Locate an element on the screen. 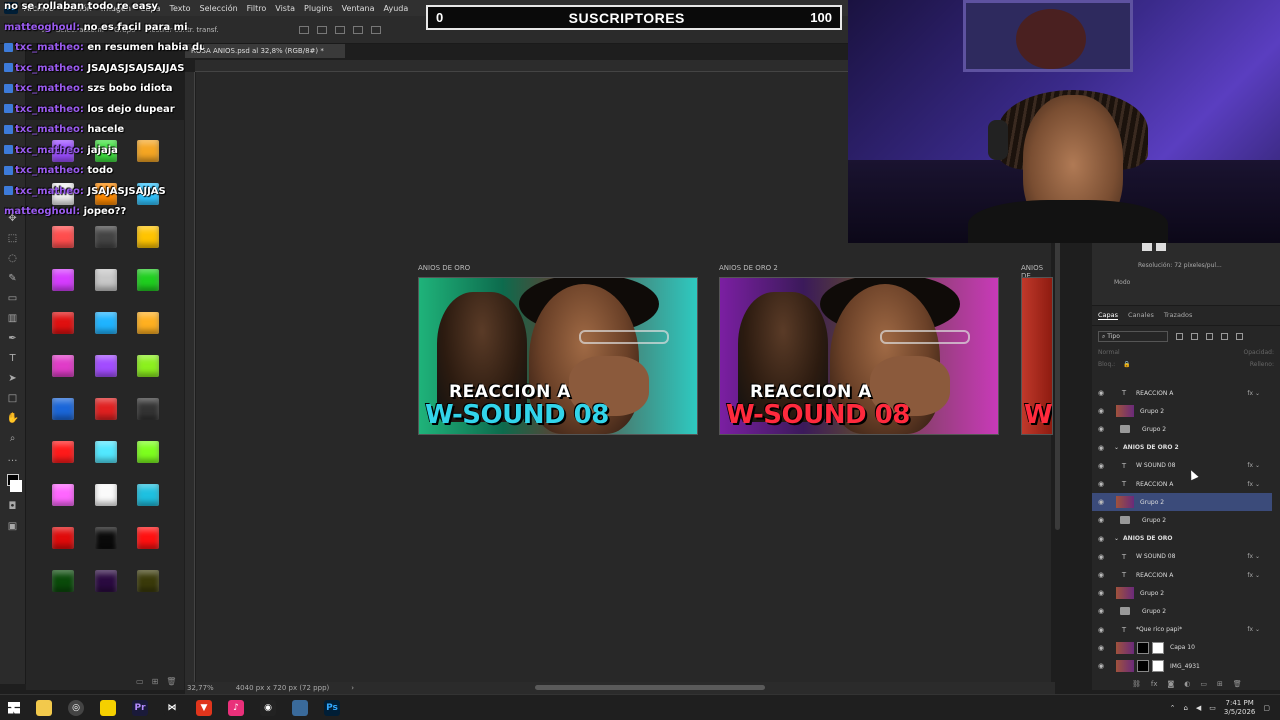  brave-icon: ▼ is located at coordinates (204, 707).